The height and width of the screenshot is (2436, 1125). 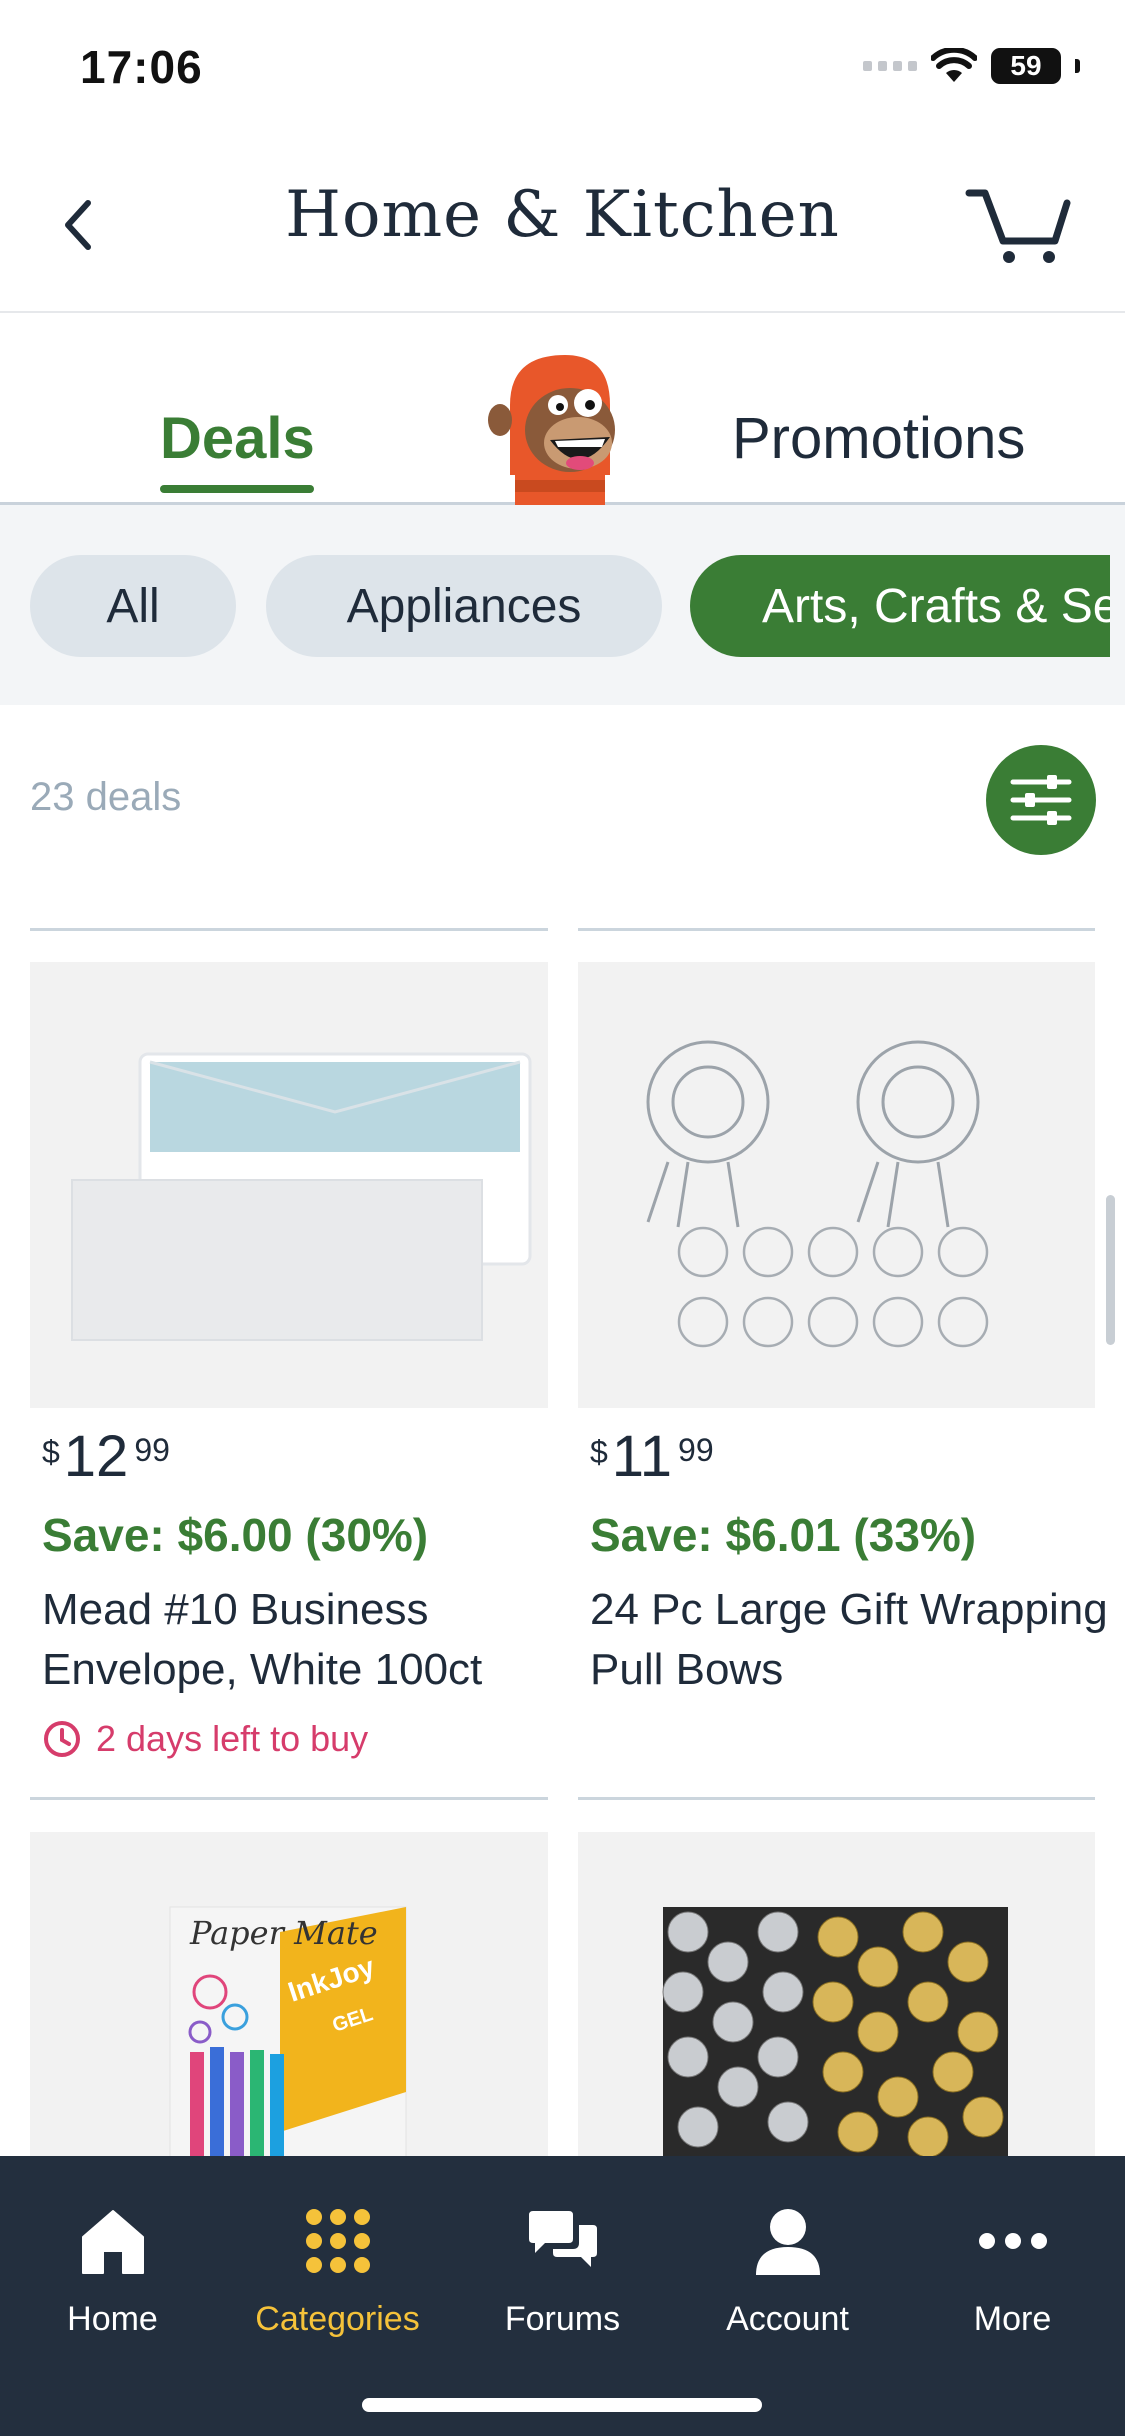 What do you see at coordinates (1012, 2267) in the screenshot?
I see `nav-more: More` at bounding box center [1012, 2267].